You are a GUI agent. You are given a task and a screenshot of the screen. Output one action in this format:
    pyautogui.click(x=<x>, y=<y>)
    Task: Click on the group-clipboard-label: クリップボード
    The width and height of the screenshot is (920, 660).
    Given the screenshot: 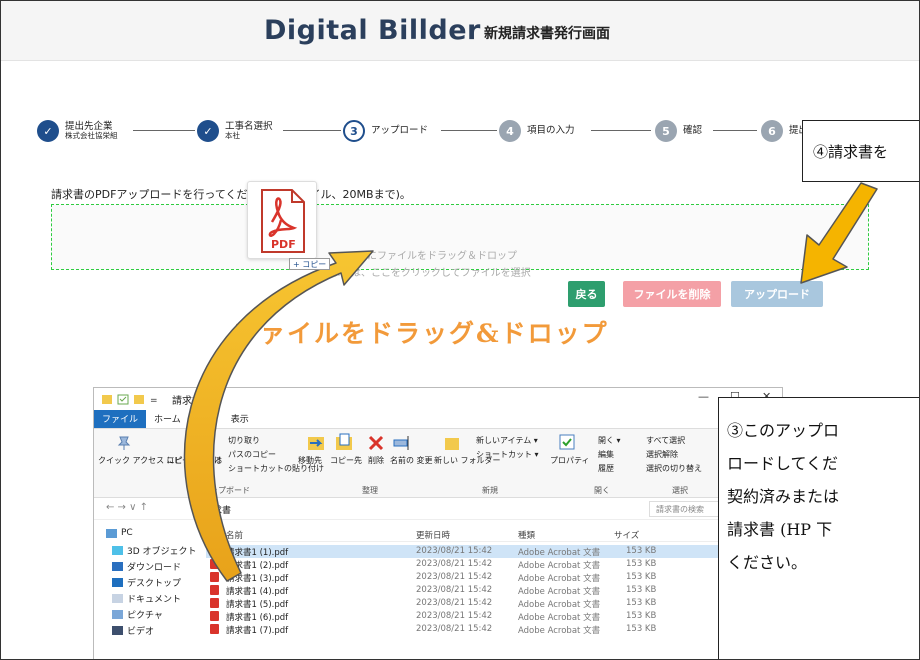 What is the action you would take?
    pyautogui.click(x=222, y=490)
    